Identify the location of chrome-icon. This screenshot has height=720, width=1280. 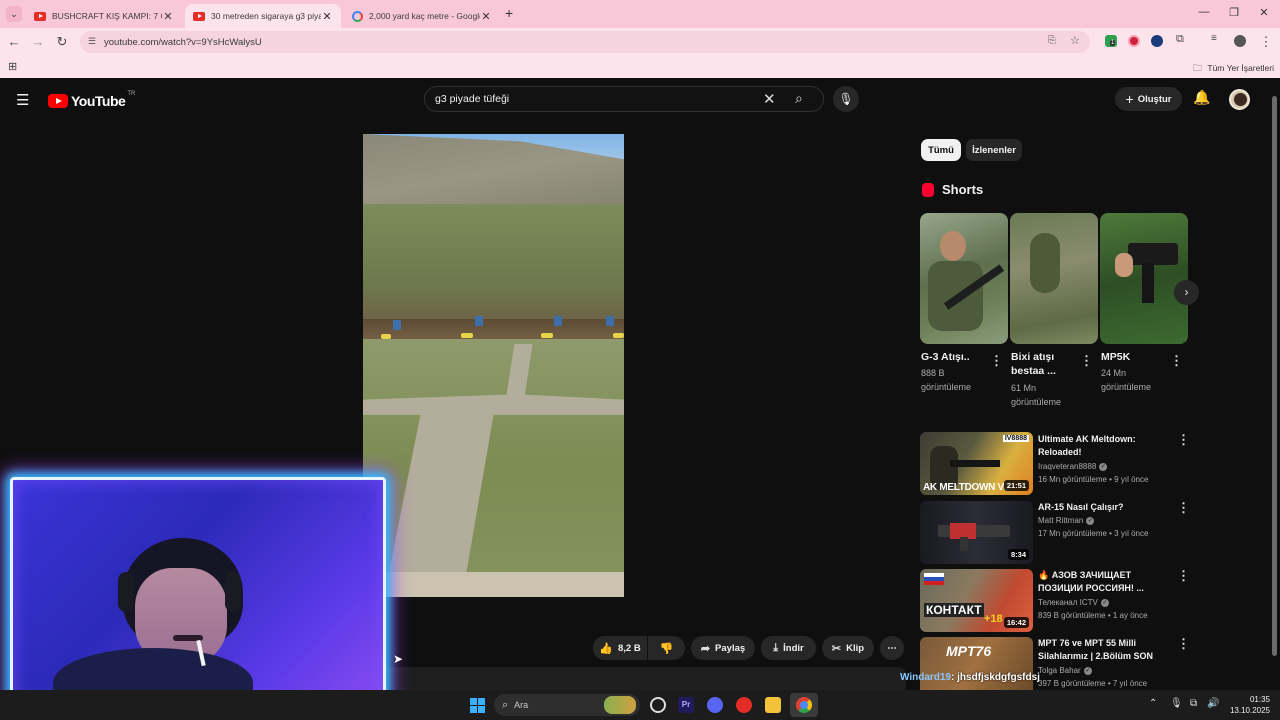
(804, 705).